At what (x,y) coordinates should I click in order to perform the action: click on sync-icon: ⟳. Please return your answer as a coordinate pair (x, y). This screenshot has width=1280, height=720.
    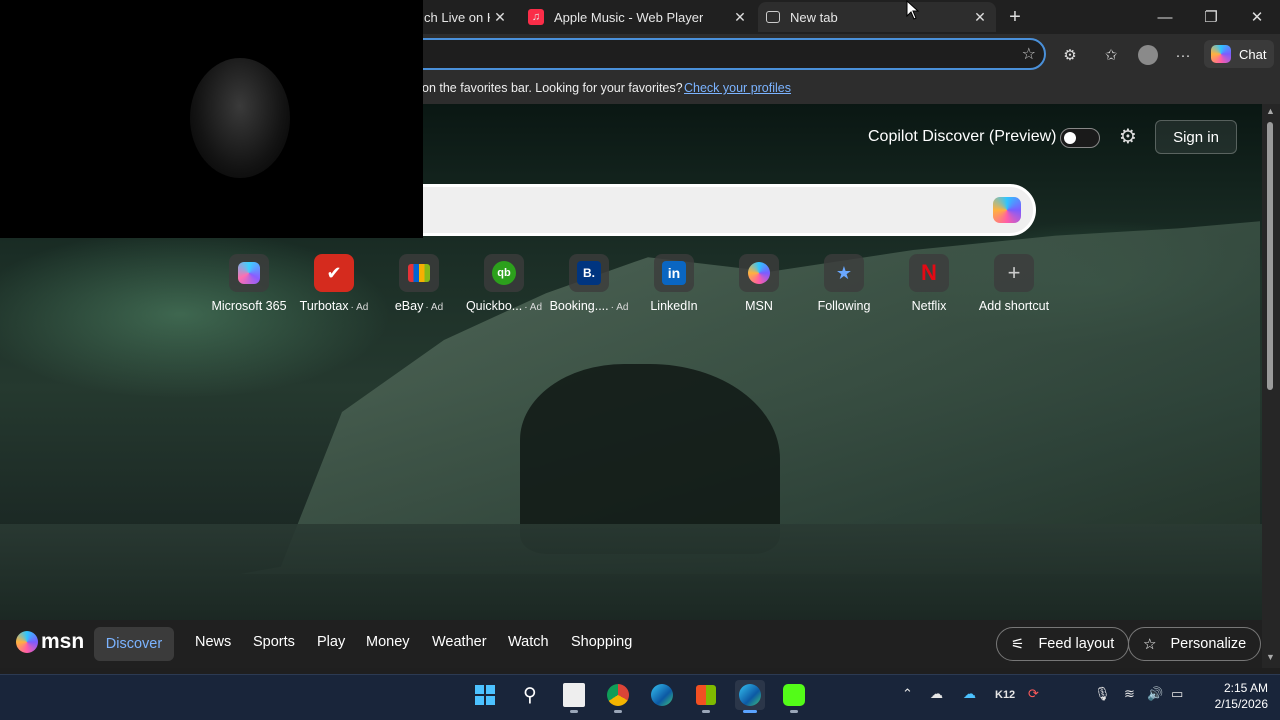
    Looking at the image, I should click on (1033, 694).